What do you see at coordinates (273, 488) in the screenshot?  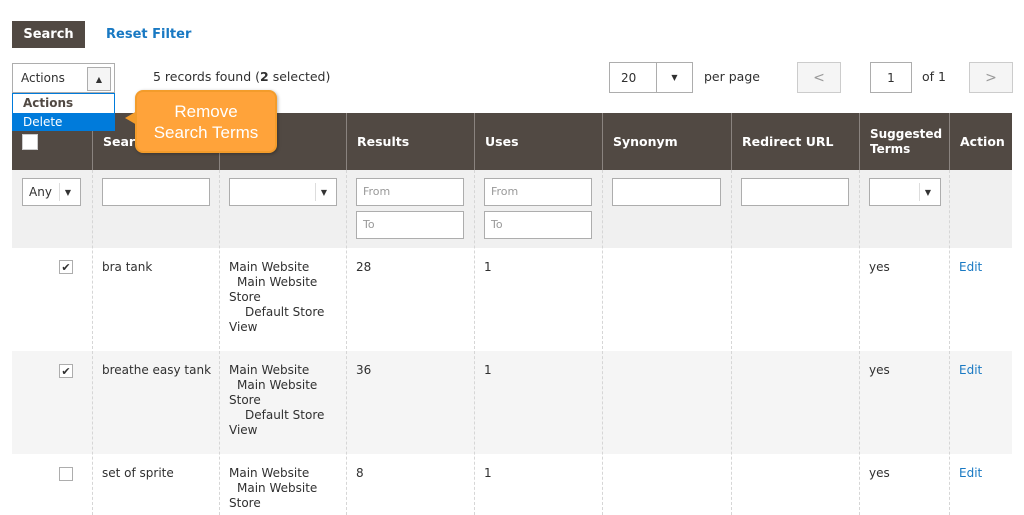 I see `store-cell: Main Website Main Website Store` at bounding box center [273, 488].